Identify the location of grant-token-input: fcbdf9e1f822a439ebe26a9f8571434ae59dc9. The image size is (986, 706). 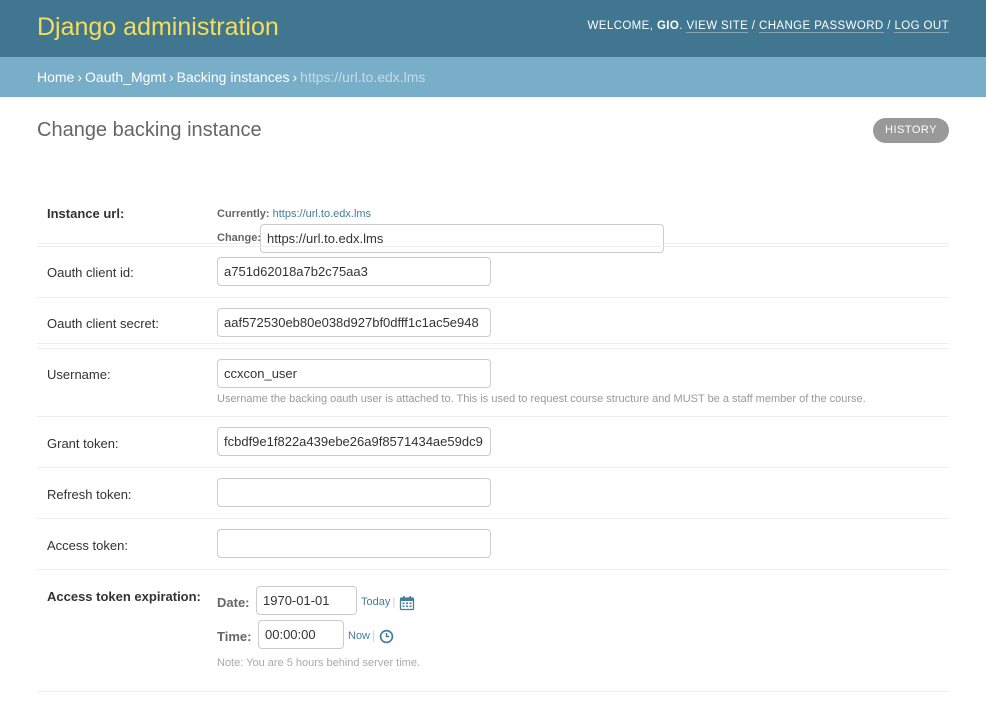
(354, 441).